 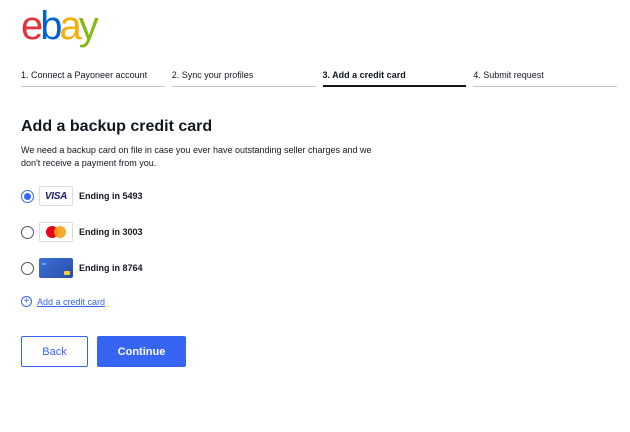 What do you see at coordinates (70, 26) in the screenshot?
I see `logo-letter-a: a` at bounding box center [70, 26].